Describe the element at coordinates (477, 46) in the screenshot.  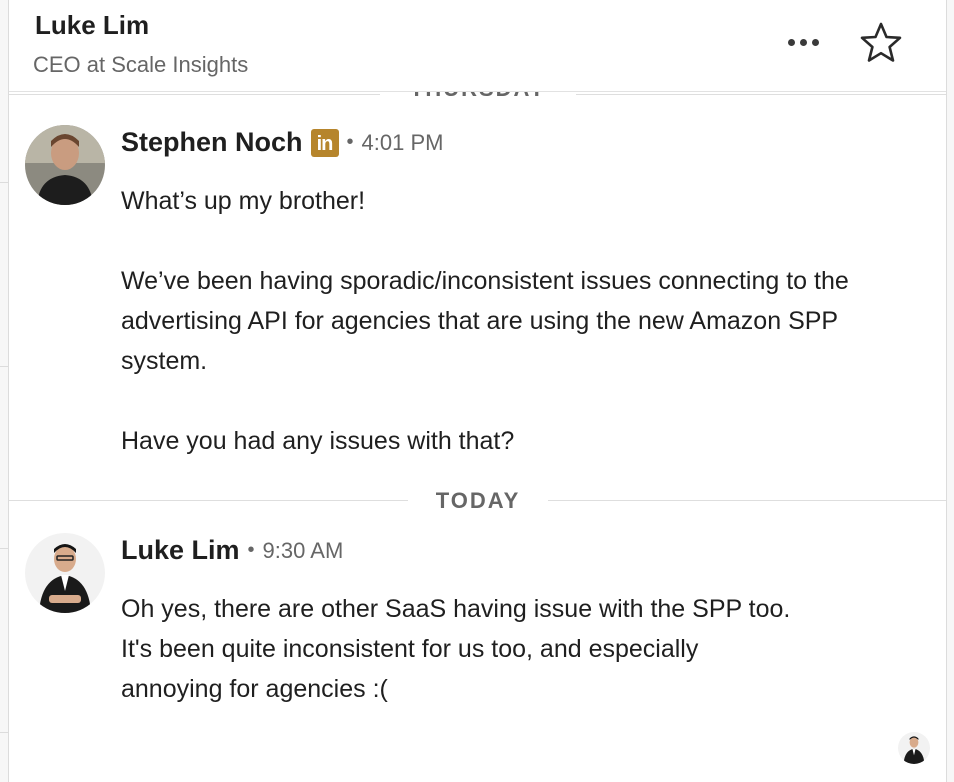
I see `conversation-header: Luke Lim CEO at Scale Insights` at that location.